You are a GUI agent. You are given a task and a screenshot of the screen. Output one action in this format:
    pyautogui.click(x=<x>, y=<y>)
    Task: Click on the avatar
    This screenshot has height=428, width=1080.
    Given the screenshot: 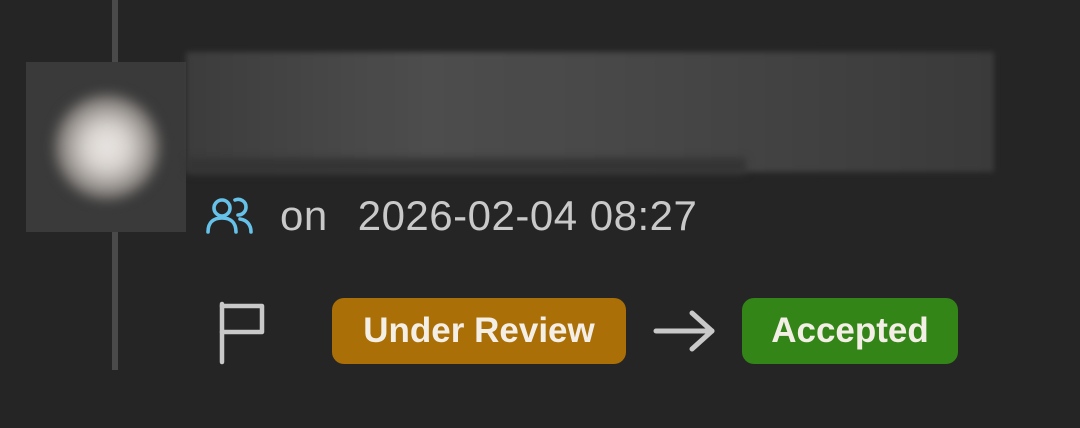 What is the action you would take?
    pyautogui.click(x=106, y=147)
    